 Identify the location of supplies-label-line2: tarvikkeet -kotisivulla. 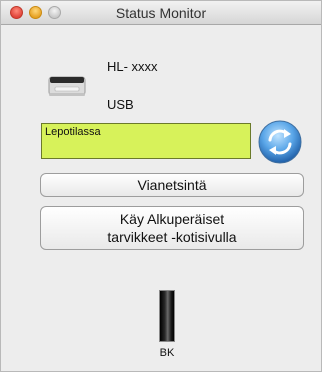
(172, 237).